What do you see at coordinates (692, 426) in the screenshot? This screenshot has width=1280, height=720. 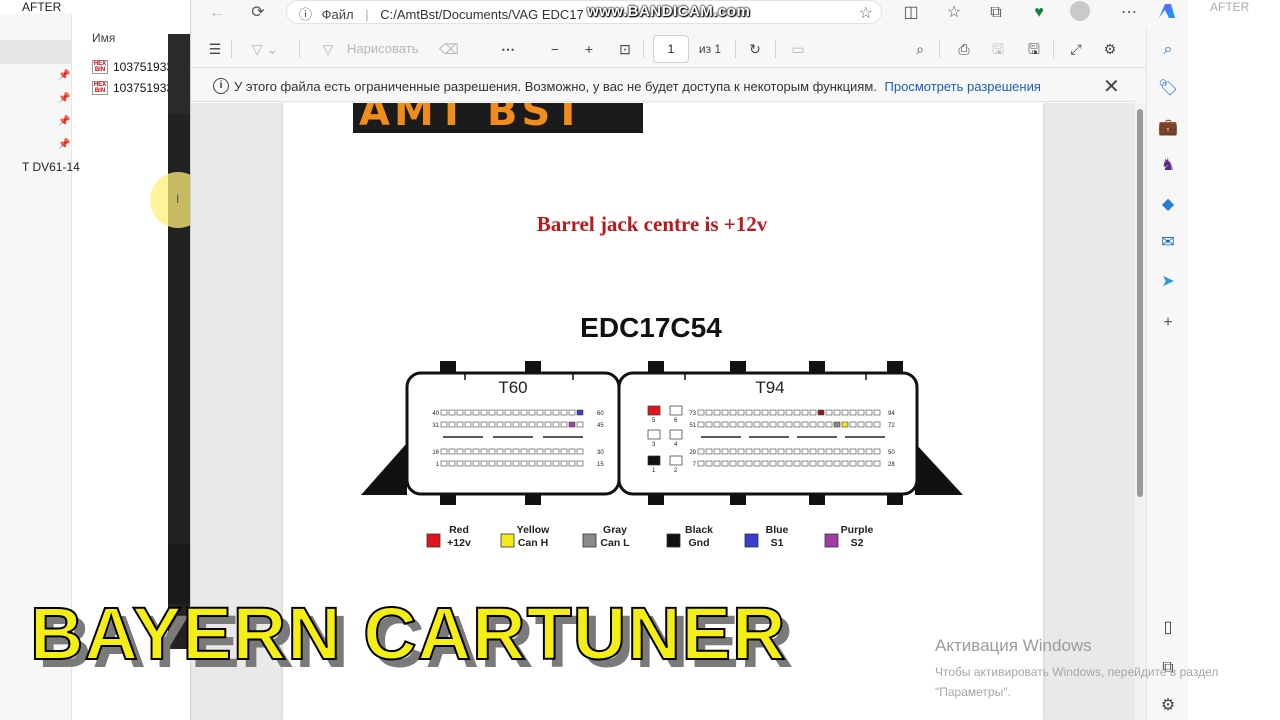 I see `svg-text: 51` at bounding box center [692, 426].